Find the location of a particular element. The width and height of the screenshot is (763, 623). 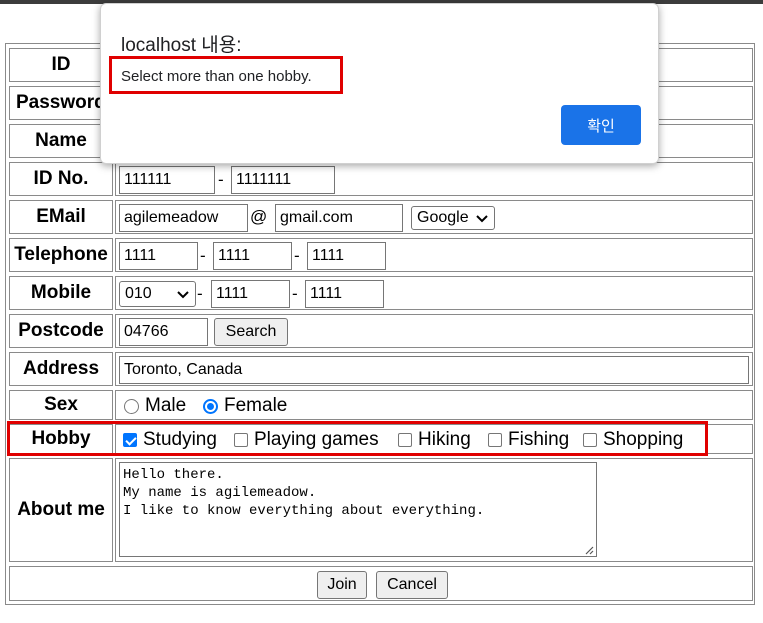

name-label: Name is located at coordinates (61, 141).